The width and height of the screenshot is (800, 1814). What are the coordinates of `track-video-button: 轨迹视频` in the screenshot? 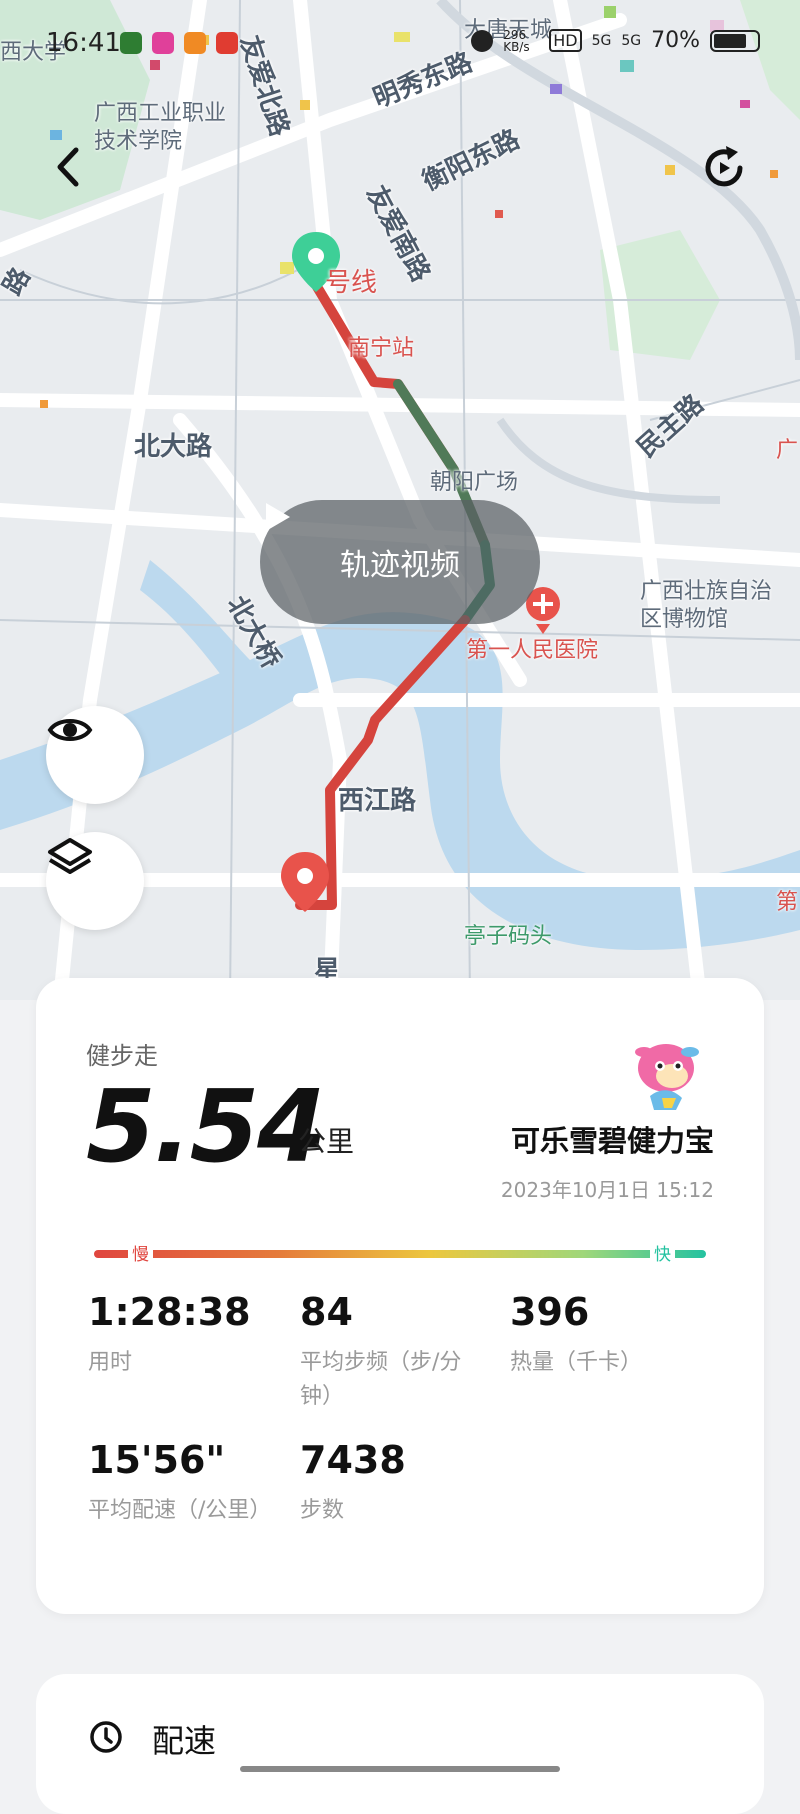 It's located at (400, 562).